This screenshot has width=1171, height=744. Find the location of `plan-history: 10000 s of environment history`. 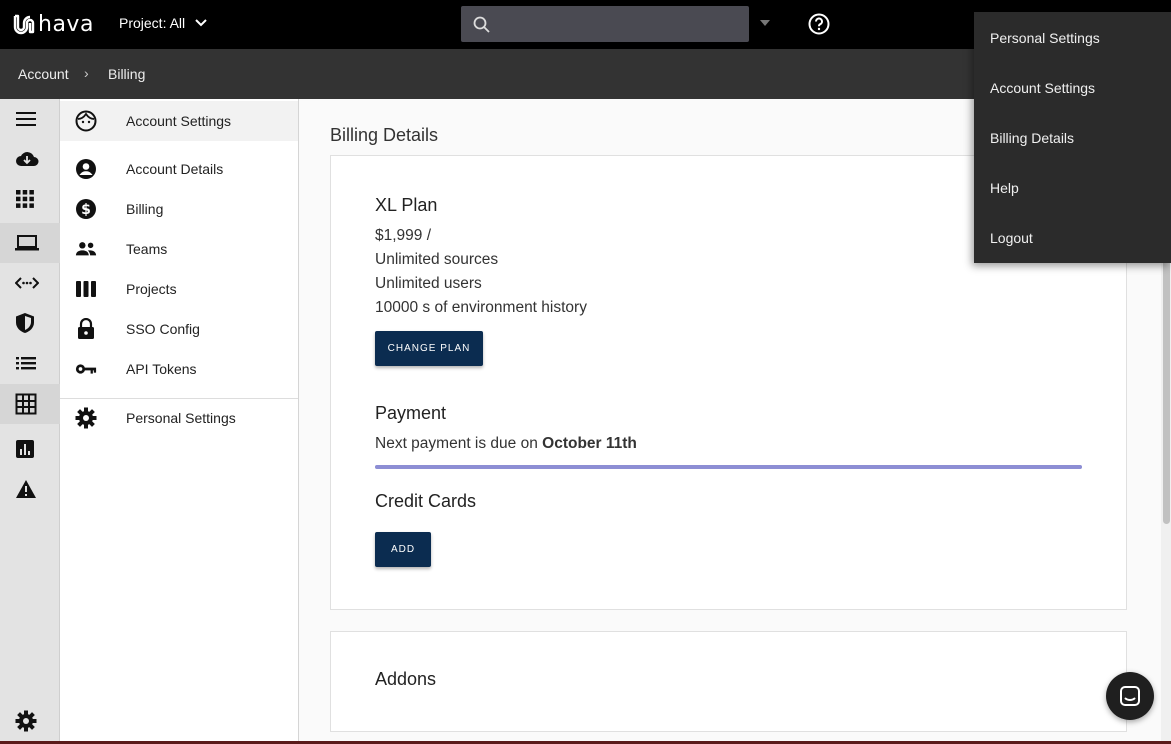

plan-history: 10000 s of environment history is located at coordinates (481, 307).